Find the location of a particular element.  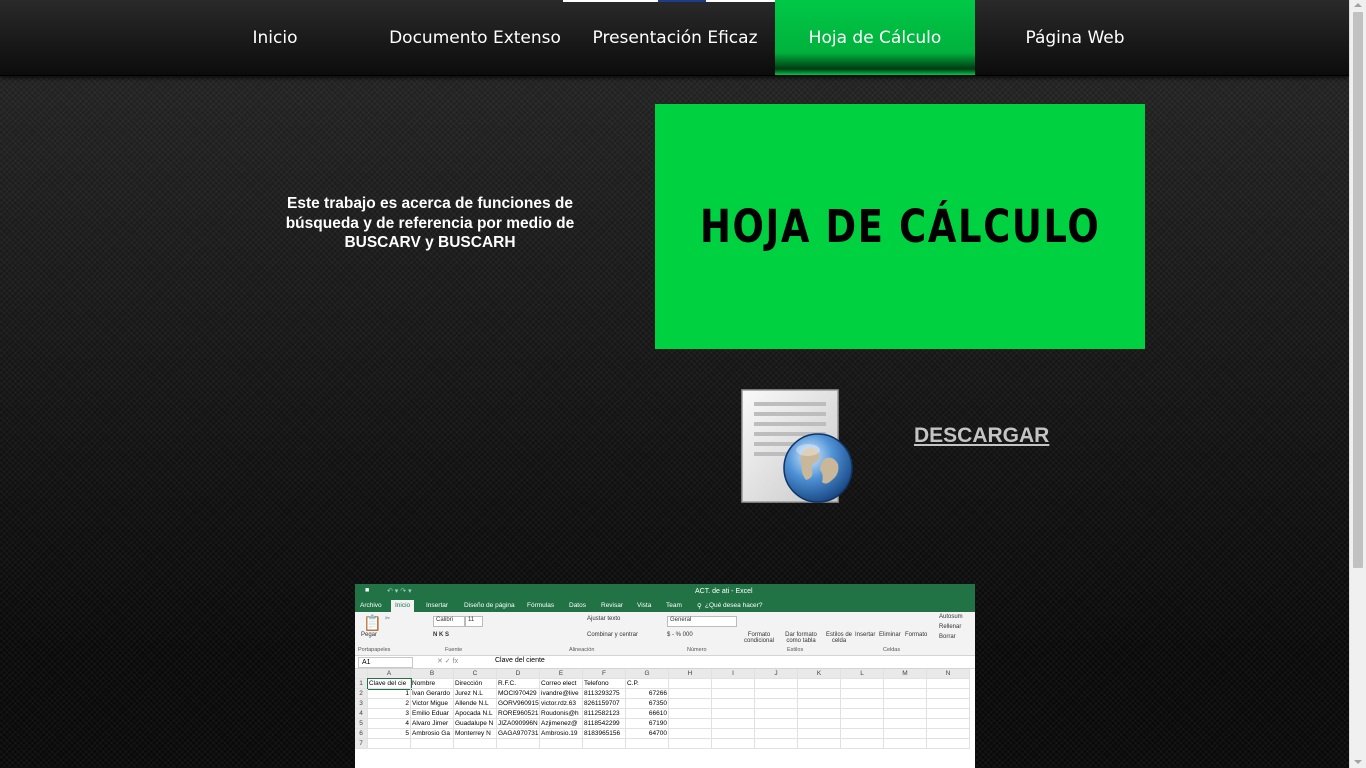

excel-cell: 8183965156 is located at coordinates (604, 734).